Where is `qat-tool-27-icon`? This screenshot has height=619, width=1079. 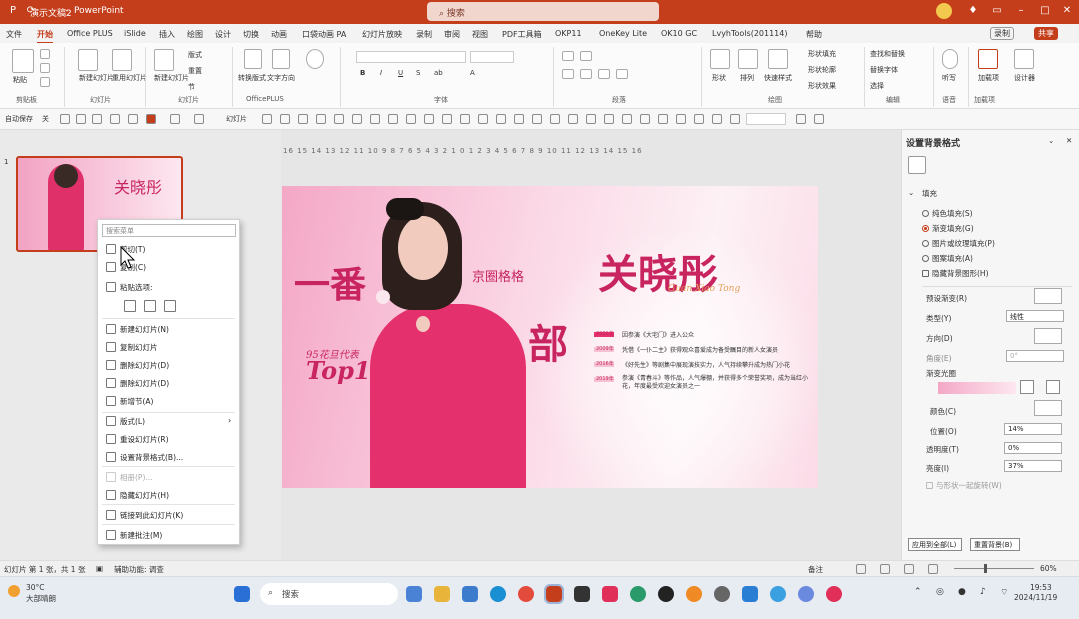 qat-tool-27-icon is located at coordinates (735, 119).